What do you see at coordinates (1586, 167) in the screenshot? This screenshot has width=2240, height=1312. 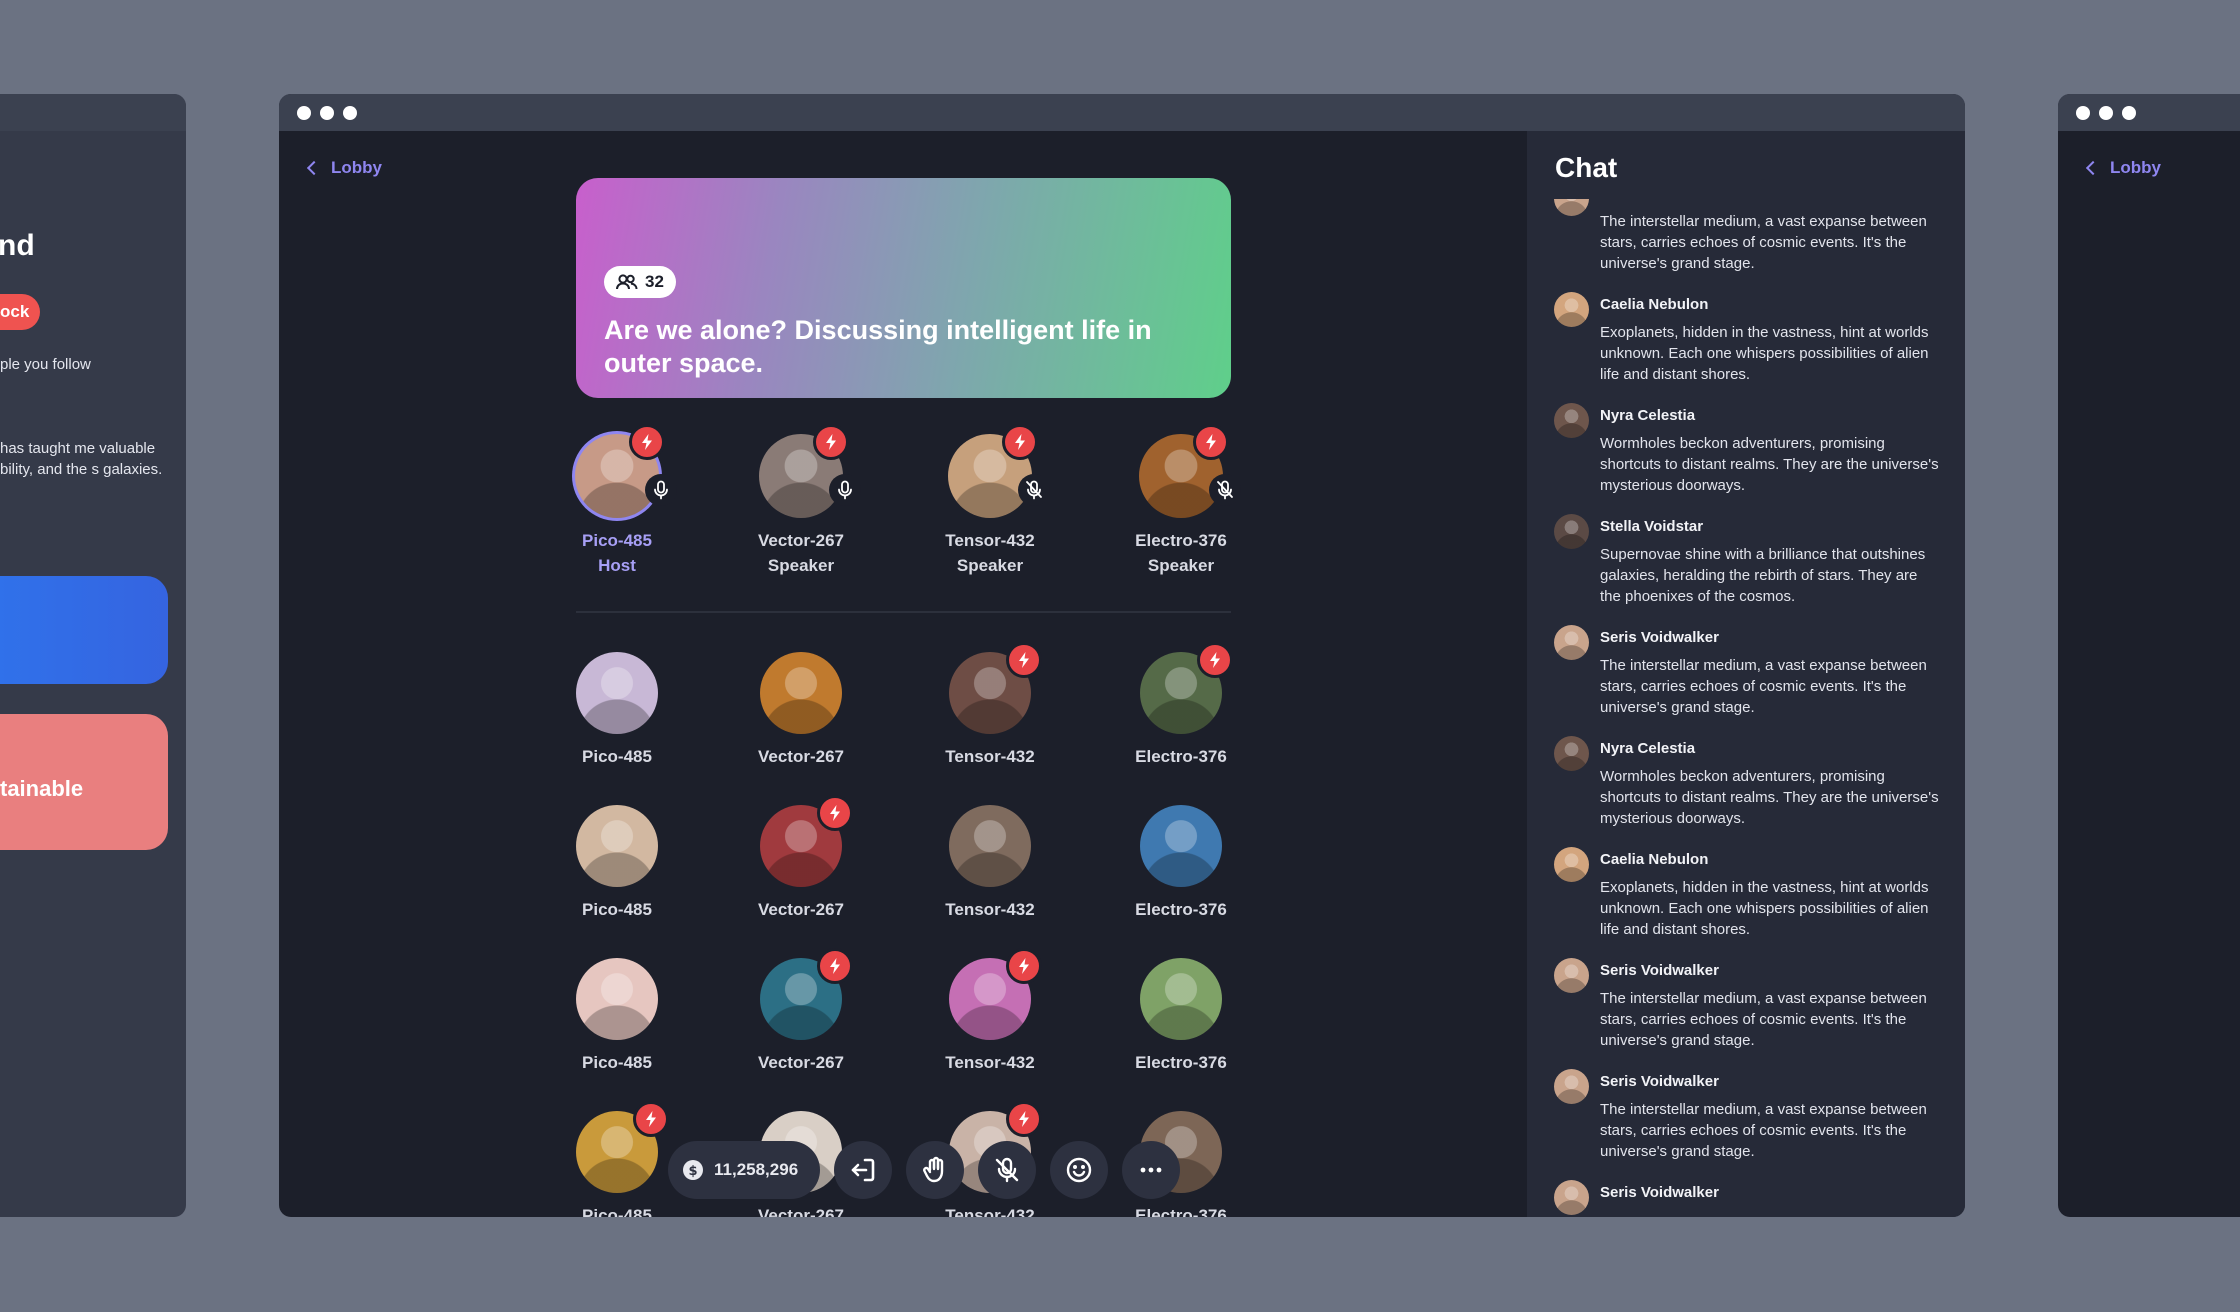 I see `chat-title: Chat` at bounding box center [1586, 167].